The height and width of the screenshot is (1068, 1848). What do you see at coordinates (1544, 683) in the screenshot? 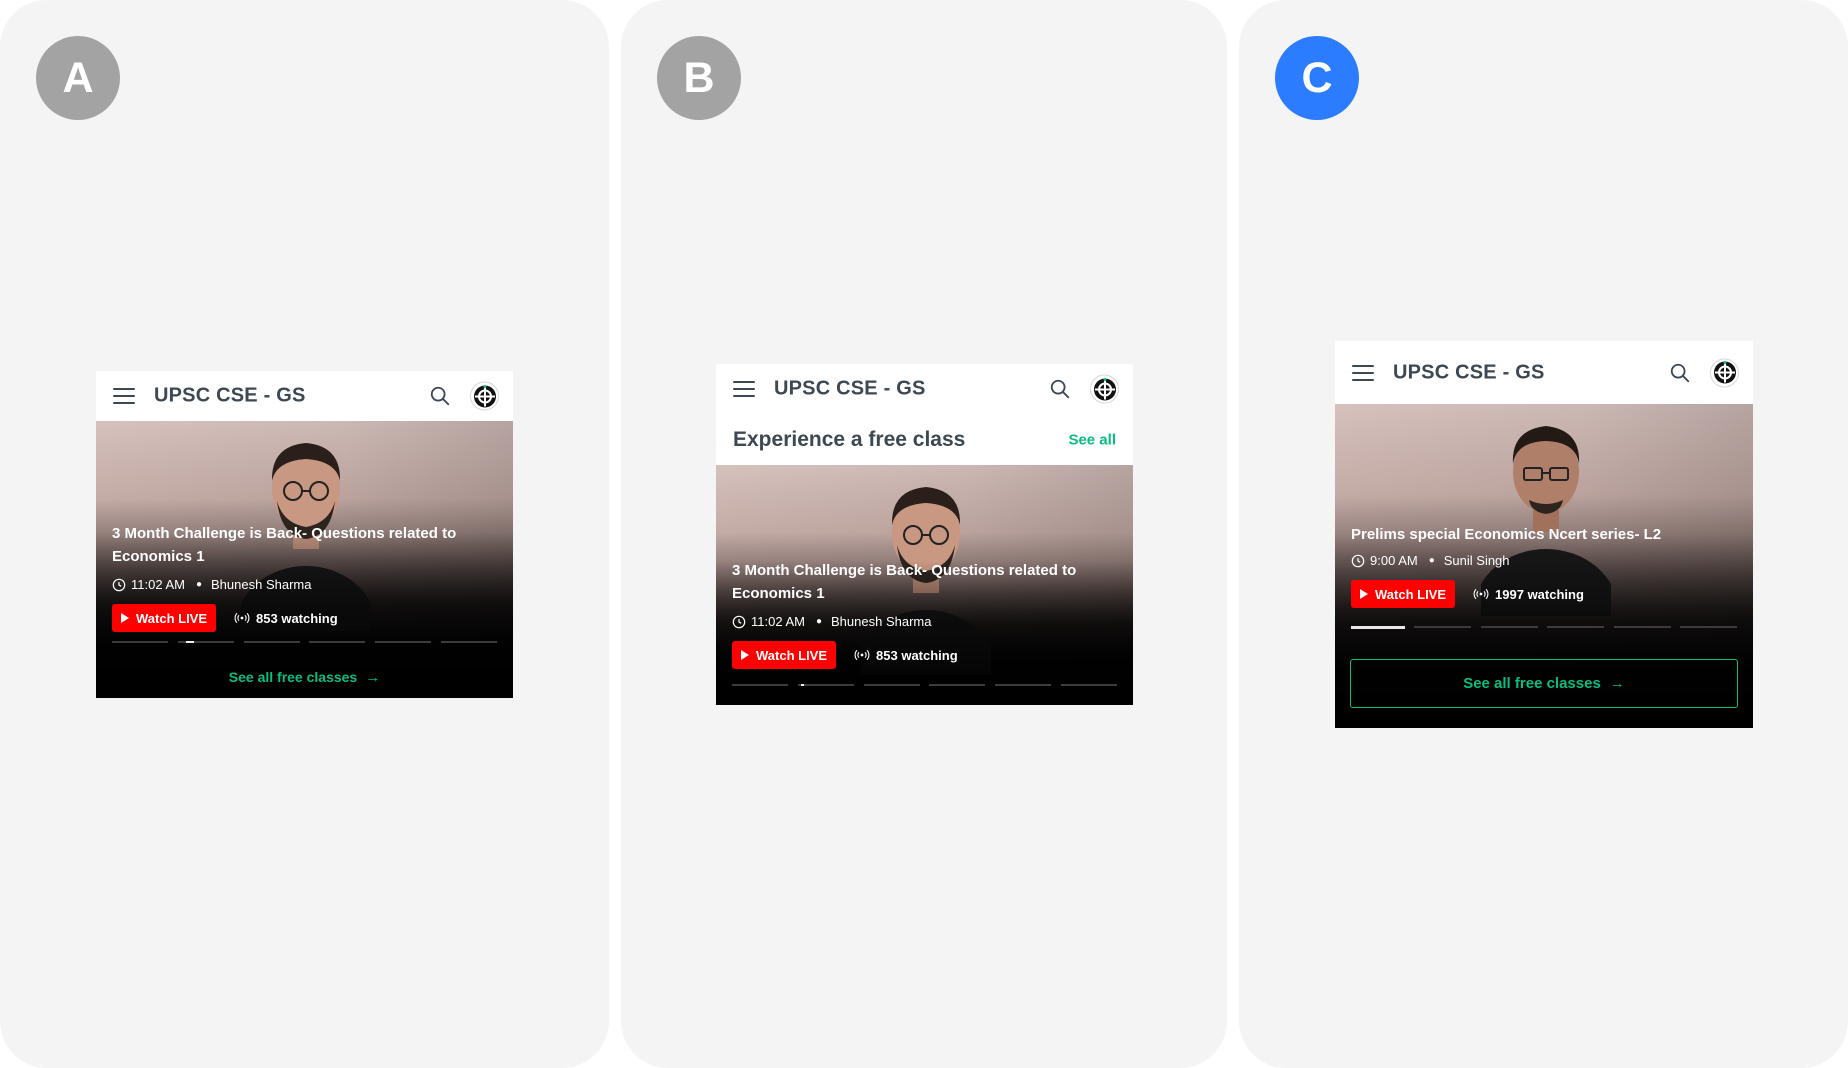
I see `see-all-free-classes-button: See all free classes →` at bounding box center [1544, 683].